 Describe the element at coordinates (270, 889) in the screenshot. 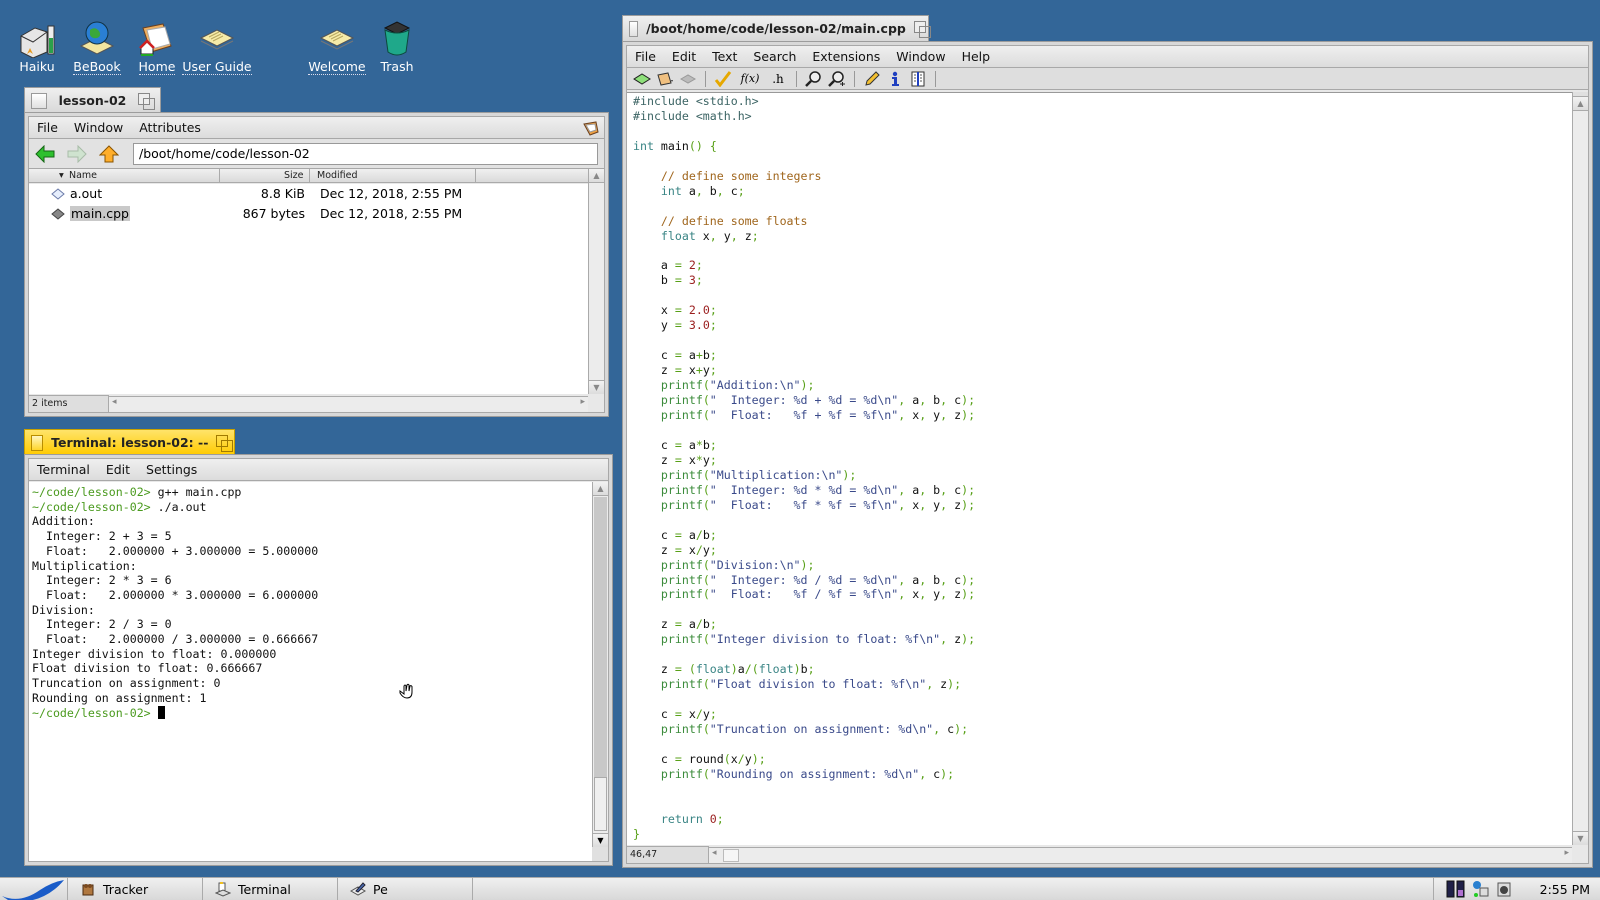

I see `taskbar-app-terminal: Terminal` at that location.